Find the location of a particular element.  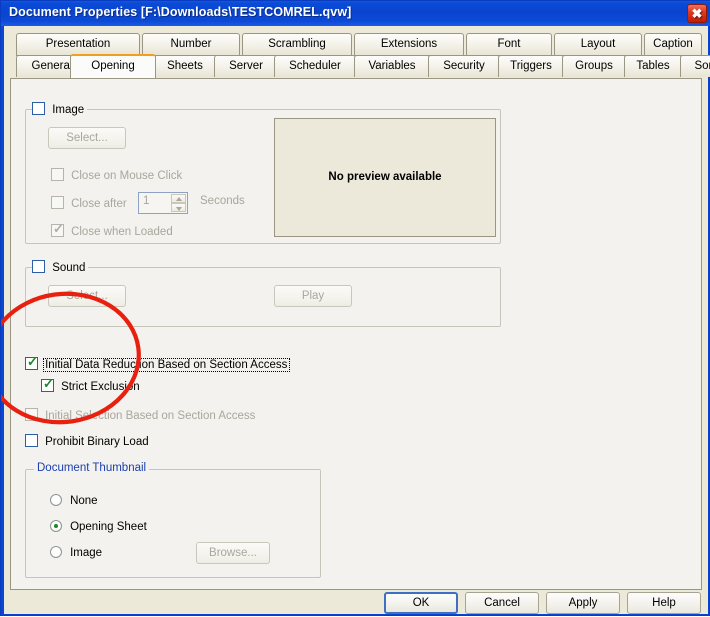

tab-number: Number is located at coordinates (191, 44).